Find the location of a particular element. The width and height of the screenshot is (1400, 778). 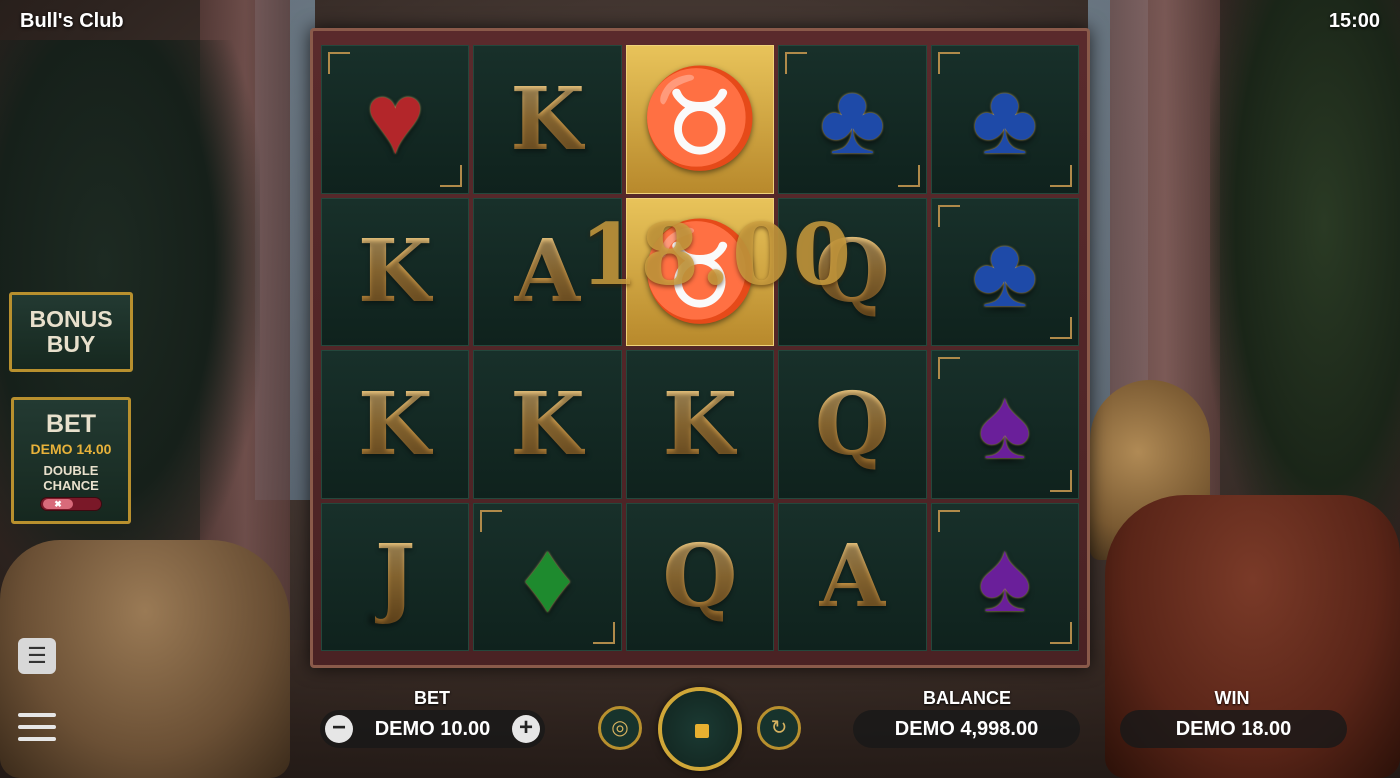

bet-panel-amount: DEMO 14.00 is located at coordinates (71, 449).